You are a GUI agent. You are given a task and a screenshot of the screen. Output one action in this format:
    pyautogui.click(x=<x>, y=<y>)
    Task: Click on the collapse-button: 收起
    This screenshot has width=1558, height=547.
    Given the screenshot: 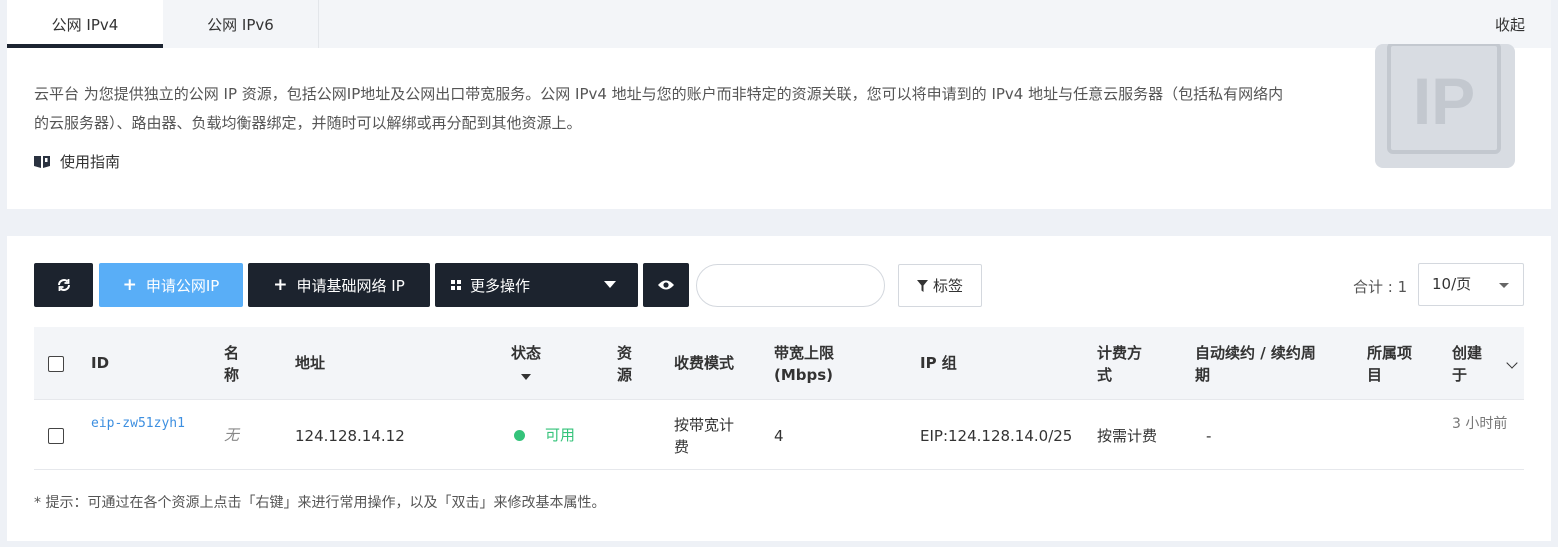 What is the action you would take?
    pyautogui.click(x=1510, y=24)
    